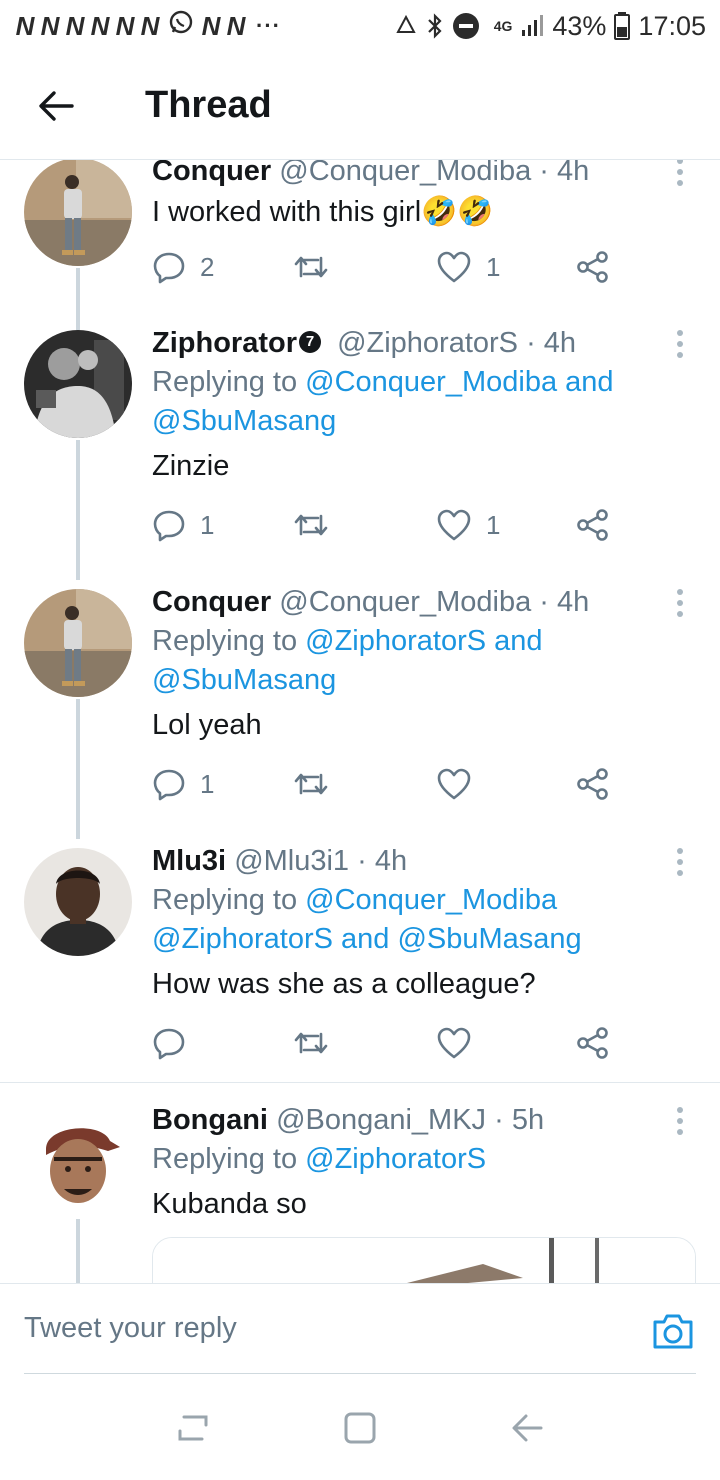  I want to click on display-name: Ziphorator, so click(224, 343).